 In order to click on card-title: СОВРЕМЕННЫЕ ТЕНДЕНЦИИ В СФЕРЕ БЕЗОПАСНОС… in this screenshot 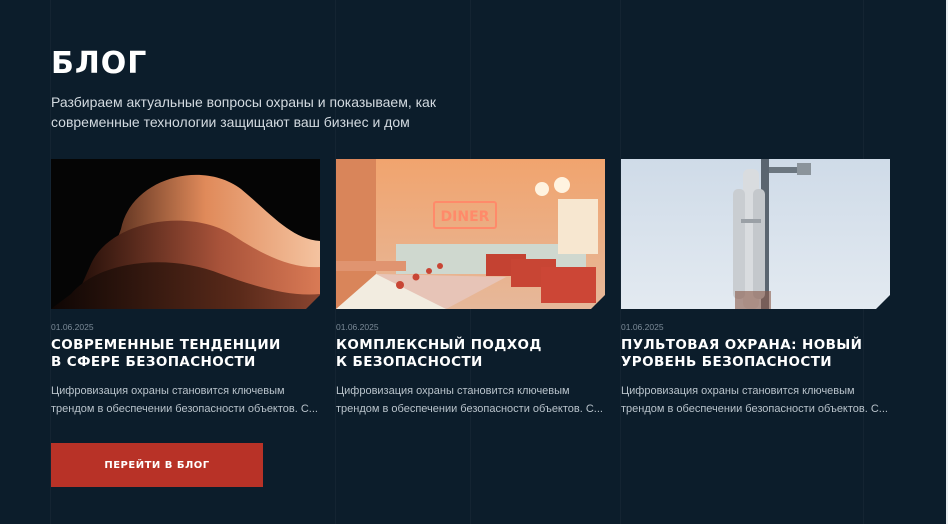, I will do `click(185, 354)`.